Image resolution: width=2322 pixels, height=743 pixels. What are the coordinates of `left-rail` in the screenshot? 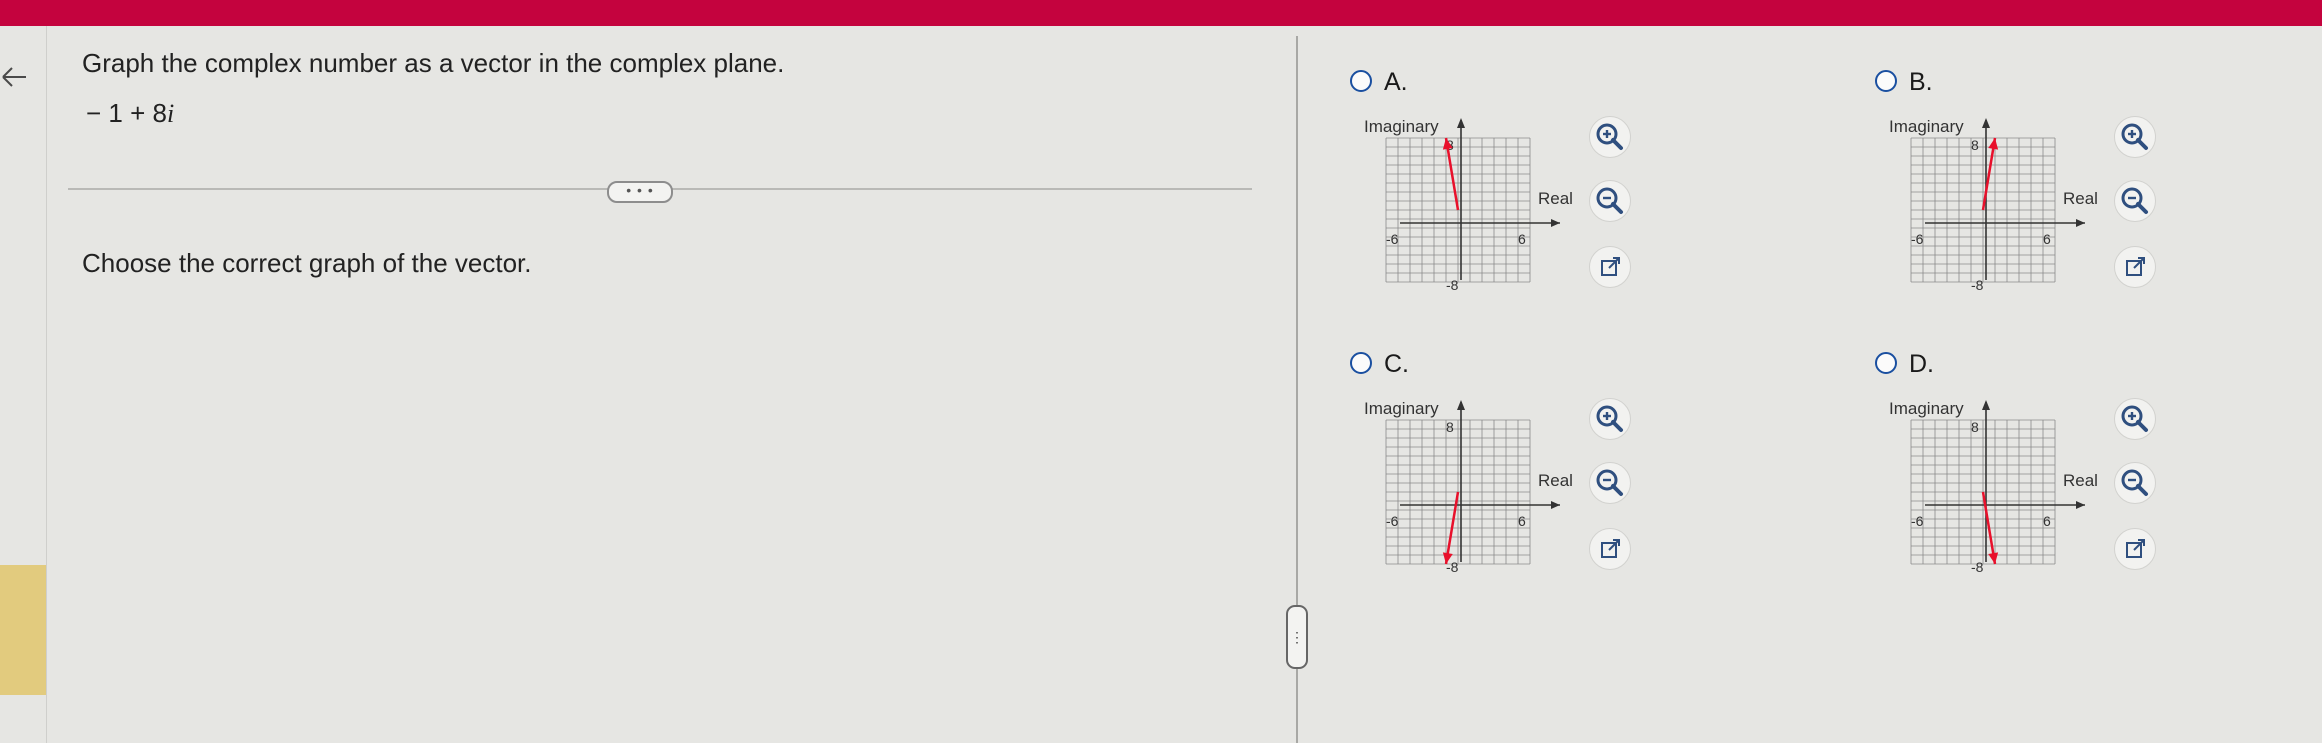 It's located at (46, 384).